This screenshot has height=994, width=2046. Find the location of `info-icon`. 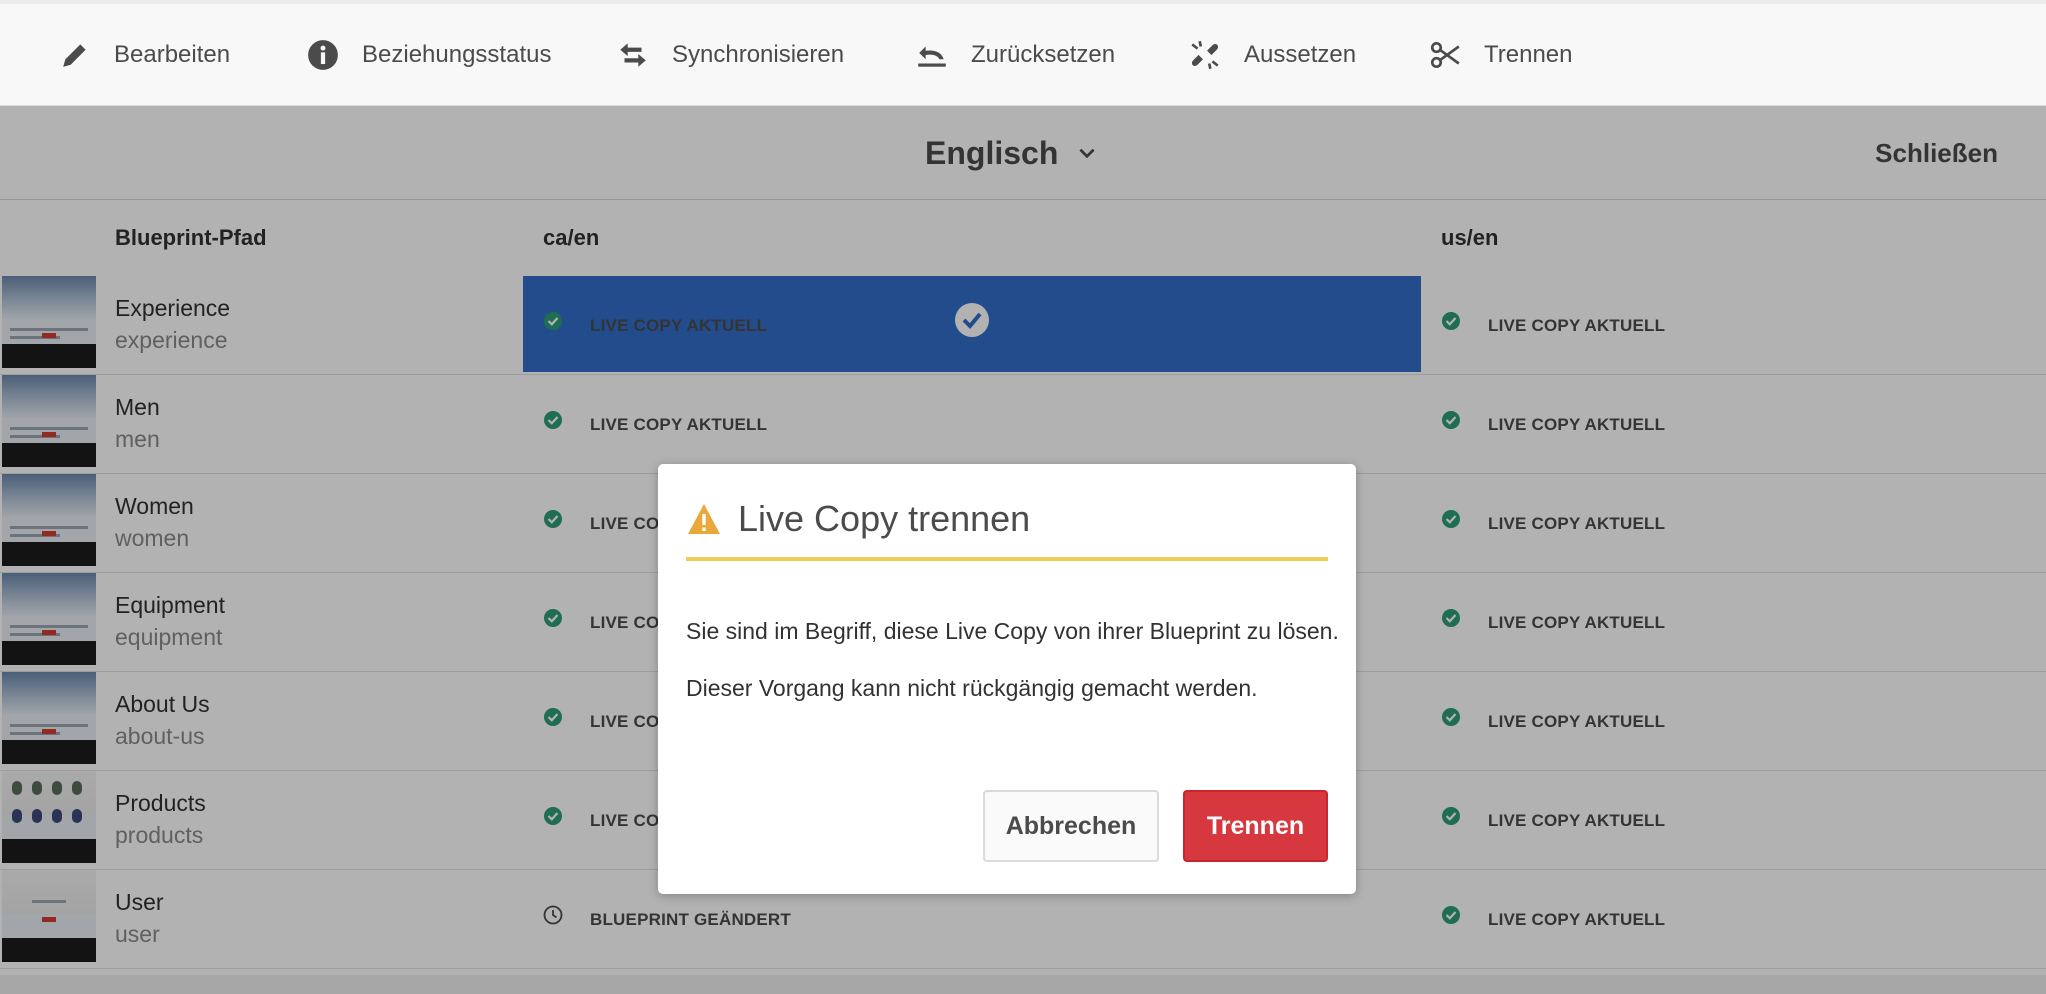

info-icon is located at coordinates (323, 55).